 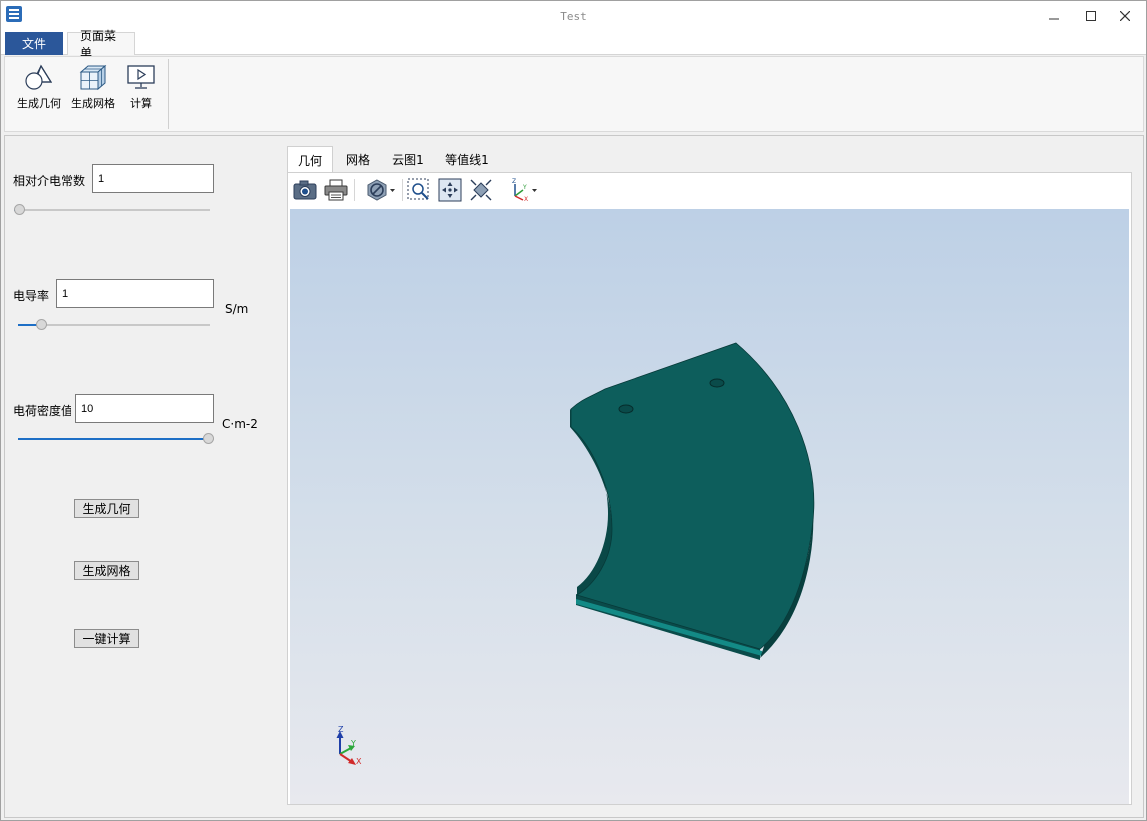 I want to click on tab-isolines: 等值线1, so click(x=467, y=159).